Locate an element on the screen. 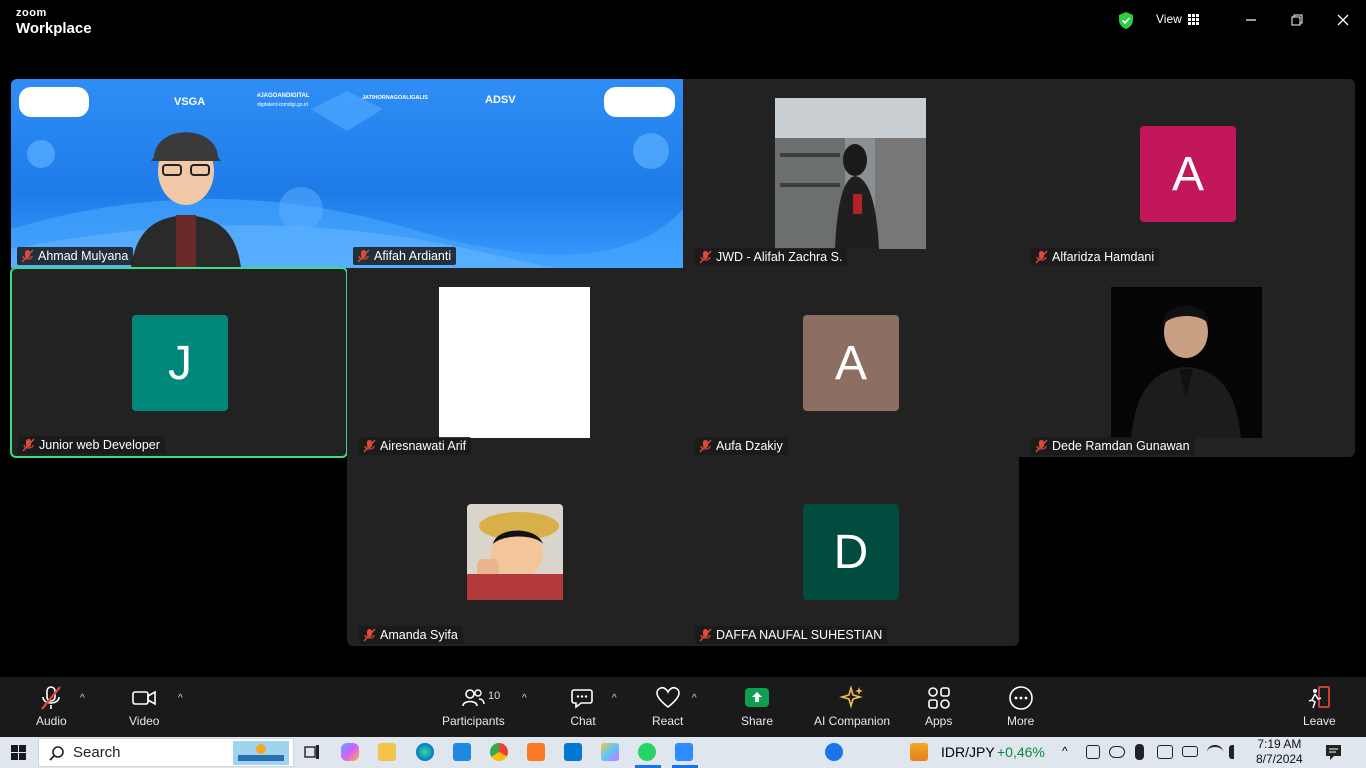 Image resolution: width=1366 pixels, height=768 pixels. grid-icon is located at coordinates (1193, 19).